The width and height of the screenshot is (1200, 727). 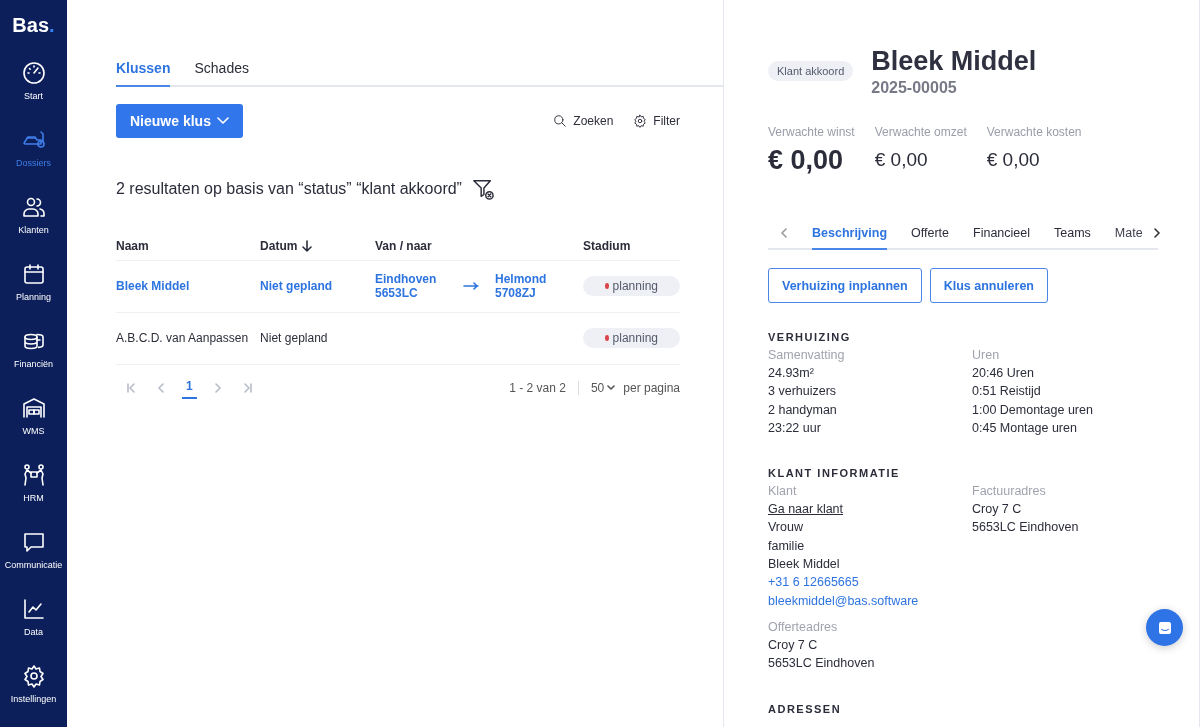 I want to click on movers-icon, so click(x=33, y=475).